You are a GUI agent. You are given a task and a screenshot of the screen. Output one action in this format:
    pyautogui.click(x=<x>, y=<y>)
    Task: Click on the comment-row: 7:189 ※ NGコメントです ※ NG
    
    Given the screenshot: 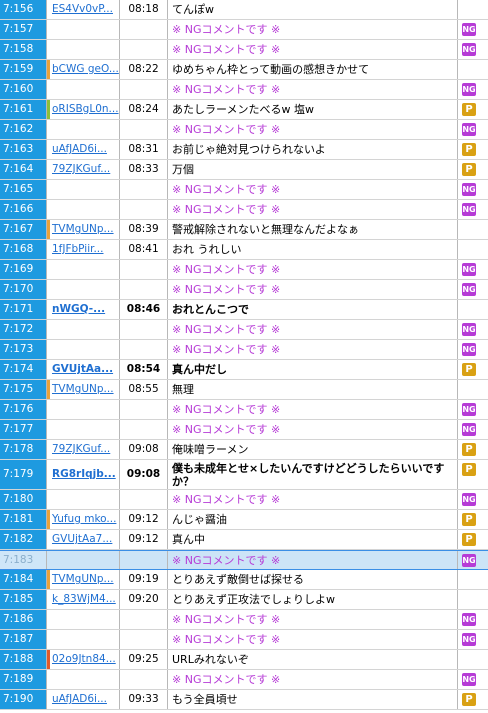 What is the action you would take?
    pyautogui.click(x=244, y=680)
    